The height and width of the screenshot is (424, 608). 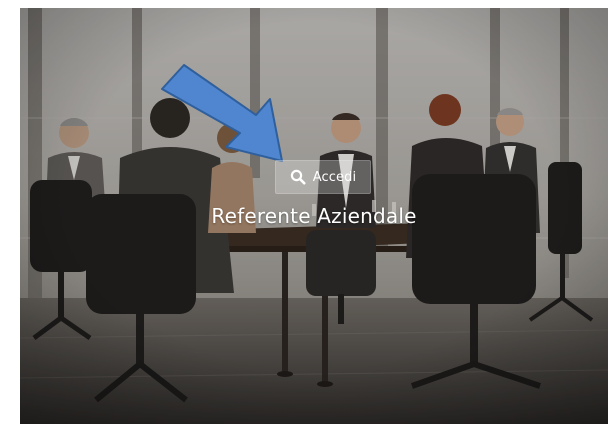 I want to click on search-icon, so click(x=298, y=177).